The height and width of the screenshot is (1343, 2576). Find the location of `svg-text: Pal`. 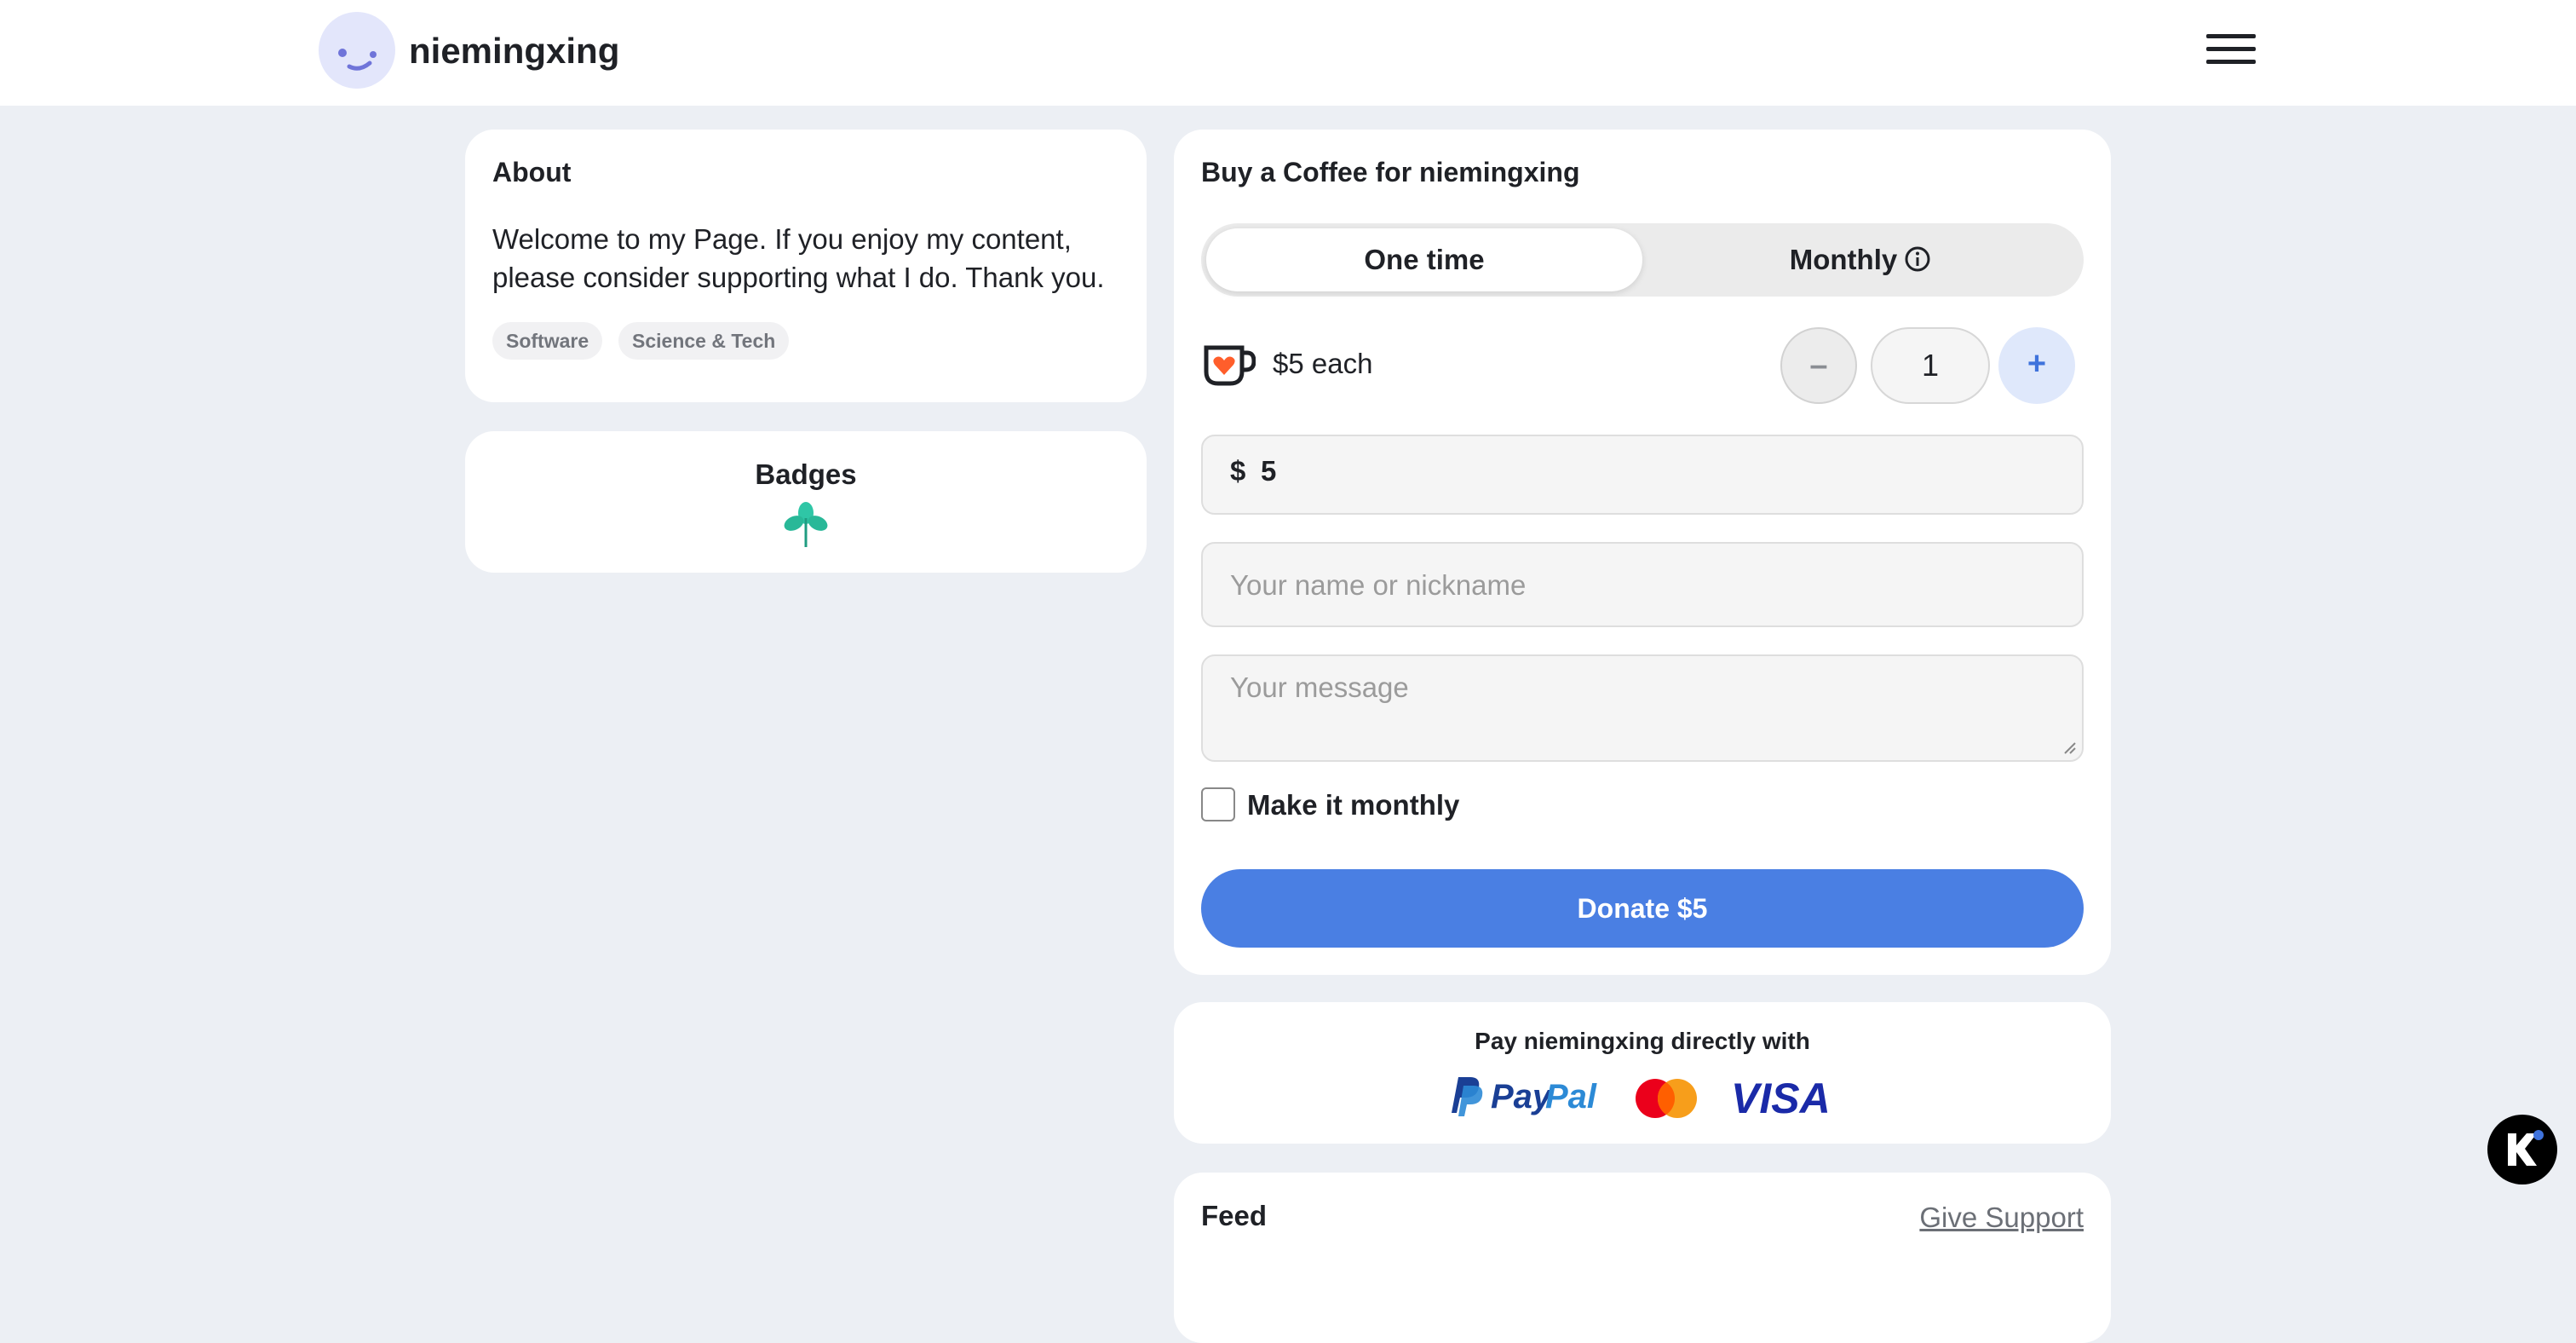

svg-text: Pal is located at coordinates (1571, 1096).